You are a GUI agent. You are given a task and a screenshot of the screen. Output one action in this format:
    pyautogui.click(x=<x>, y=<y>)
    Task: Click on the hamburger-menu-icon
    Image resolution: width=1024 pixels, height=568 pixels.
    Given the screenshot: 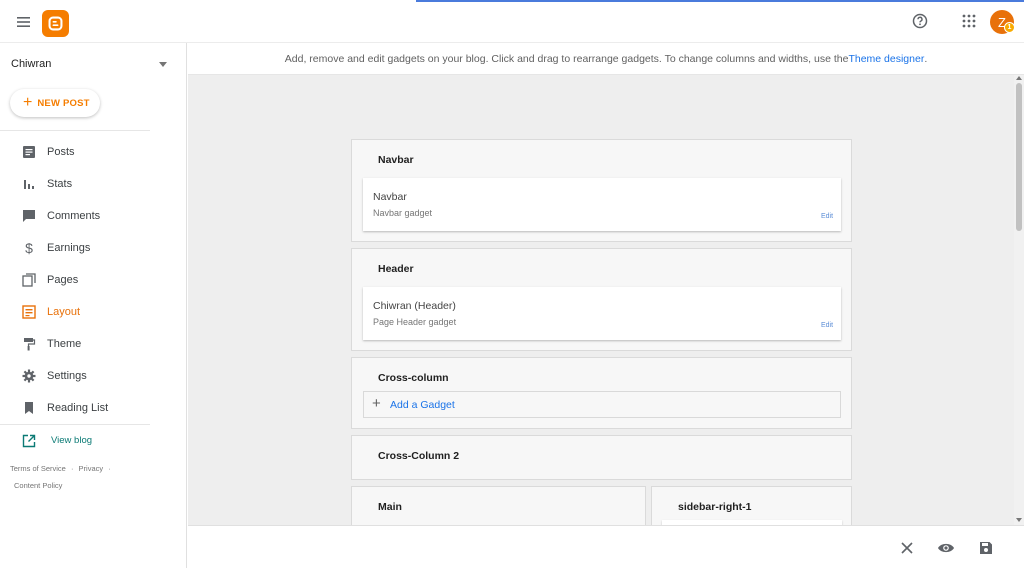 What is the action you would take?
    pyautogui.click(x=24, y=22)
    